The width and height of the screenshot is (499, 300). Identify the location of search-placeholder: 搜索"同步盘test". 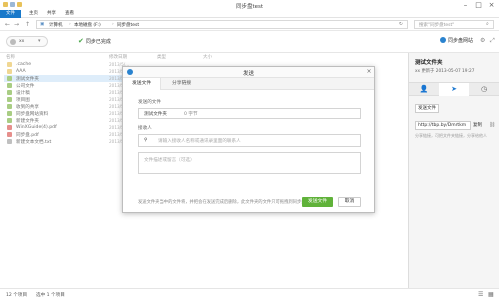
(437, 25).